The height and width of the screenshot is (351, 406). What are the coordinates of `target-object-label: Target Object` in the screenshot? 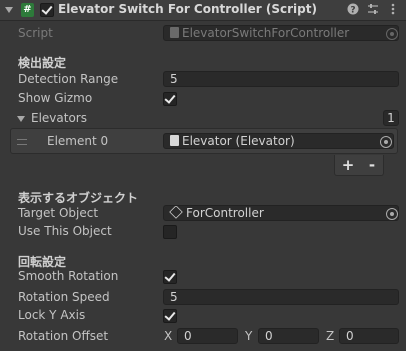 It's located at (58, 213).